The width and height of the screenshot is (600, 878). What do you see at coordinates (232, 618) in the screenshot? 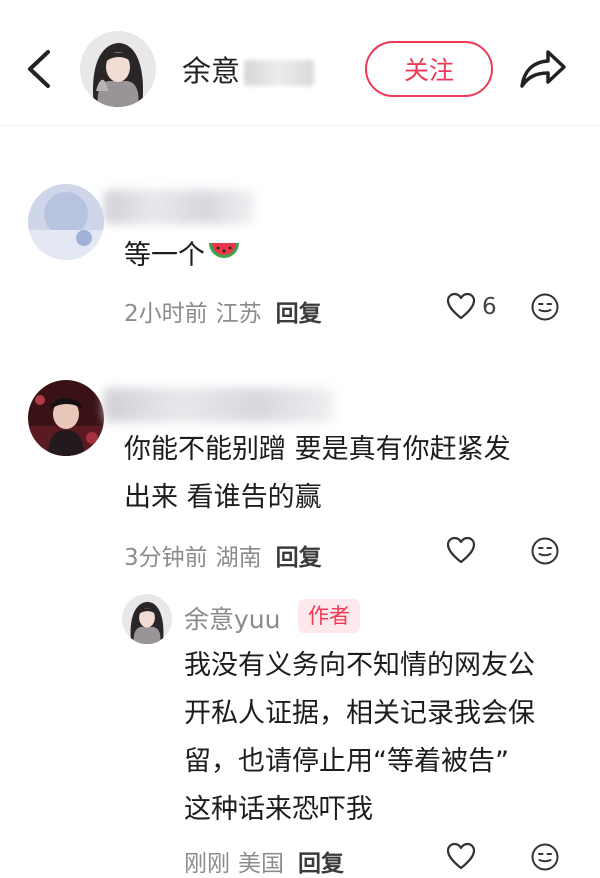
I see `reply-author-name: 余意yuu` at bounding box center [232, 618].